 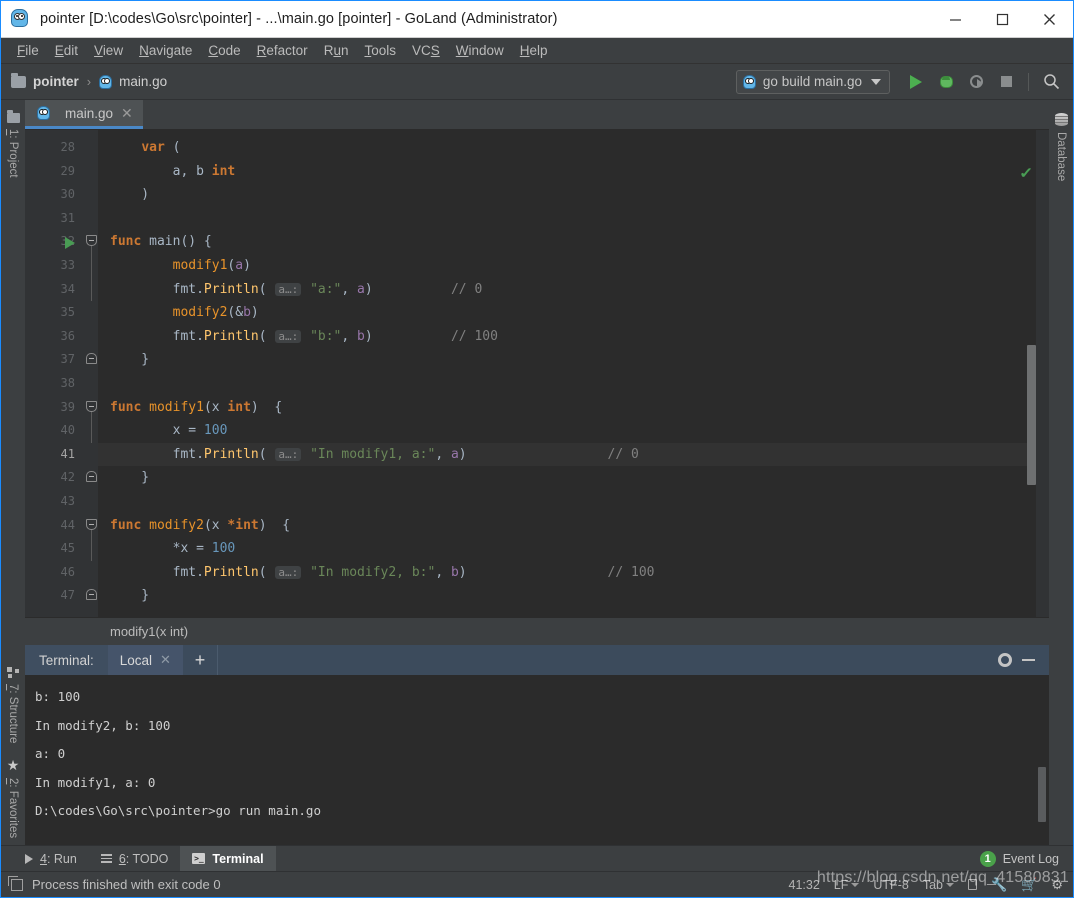 I want to click on encoding-selector: UTF-8, so click(x=890, y=885).